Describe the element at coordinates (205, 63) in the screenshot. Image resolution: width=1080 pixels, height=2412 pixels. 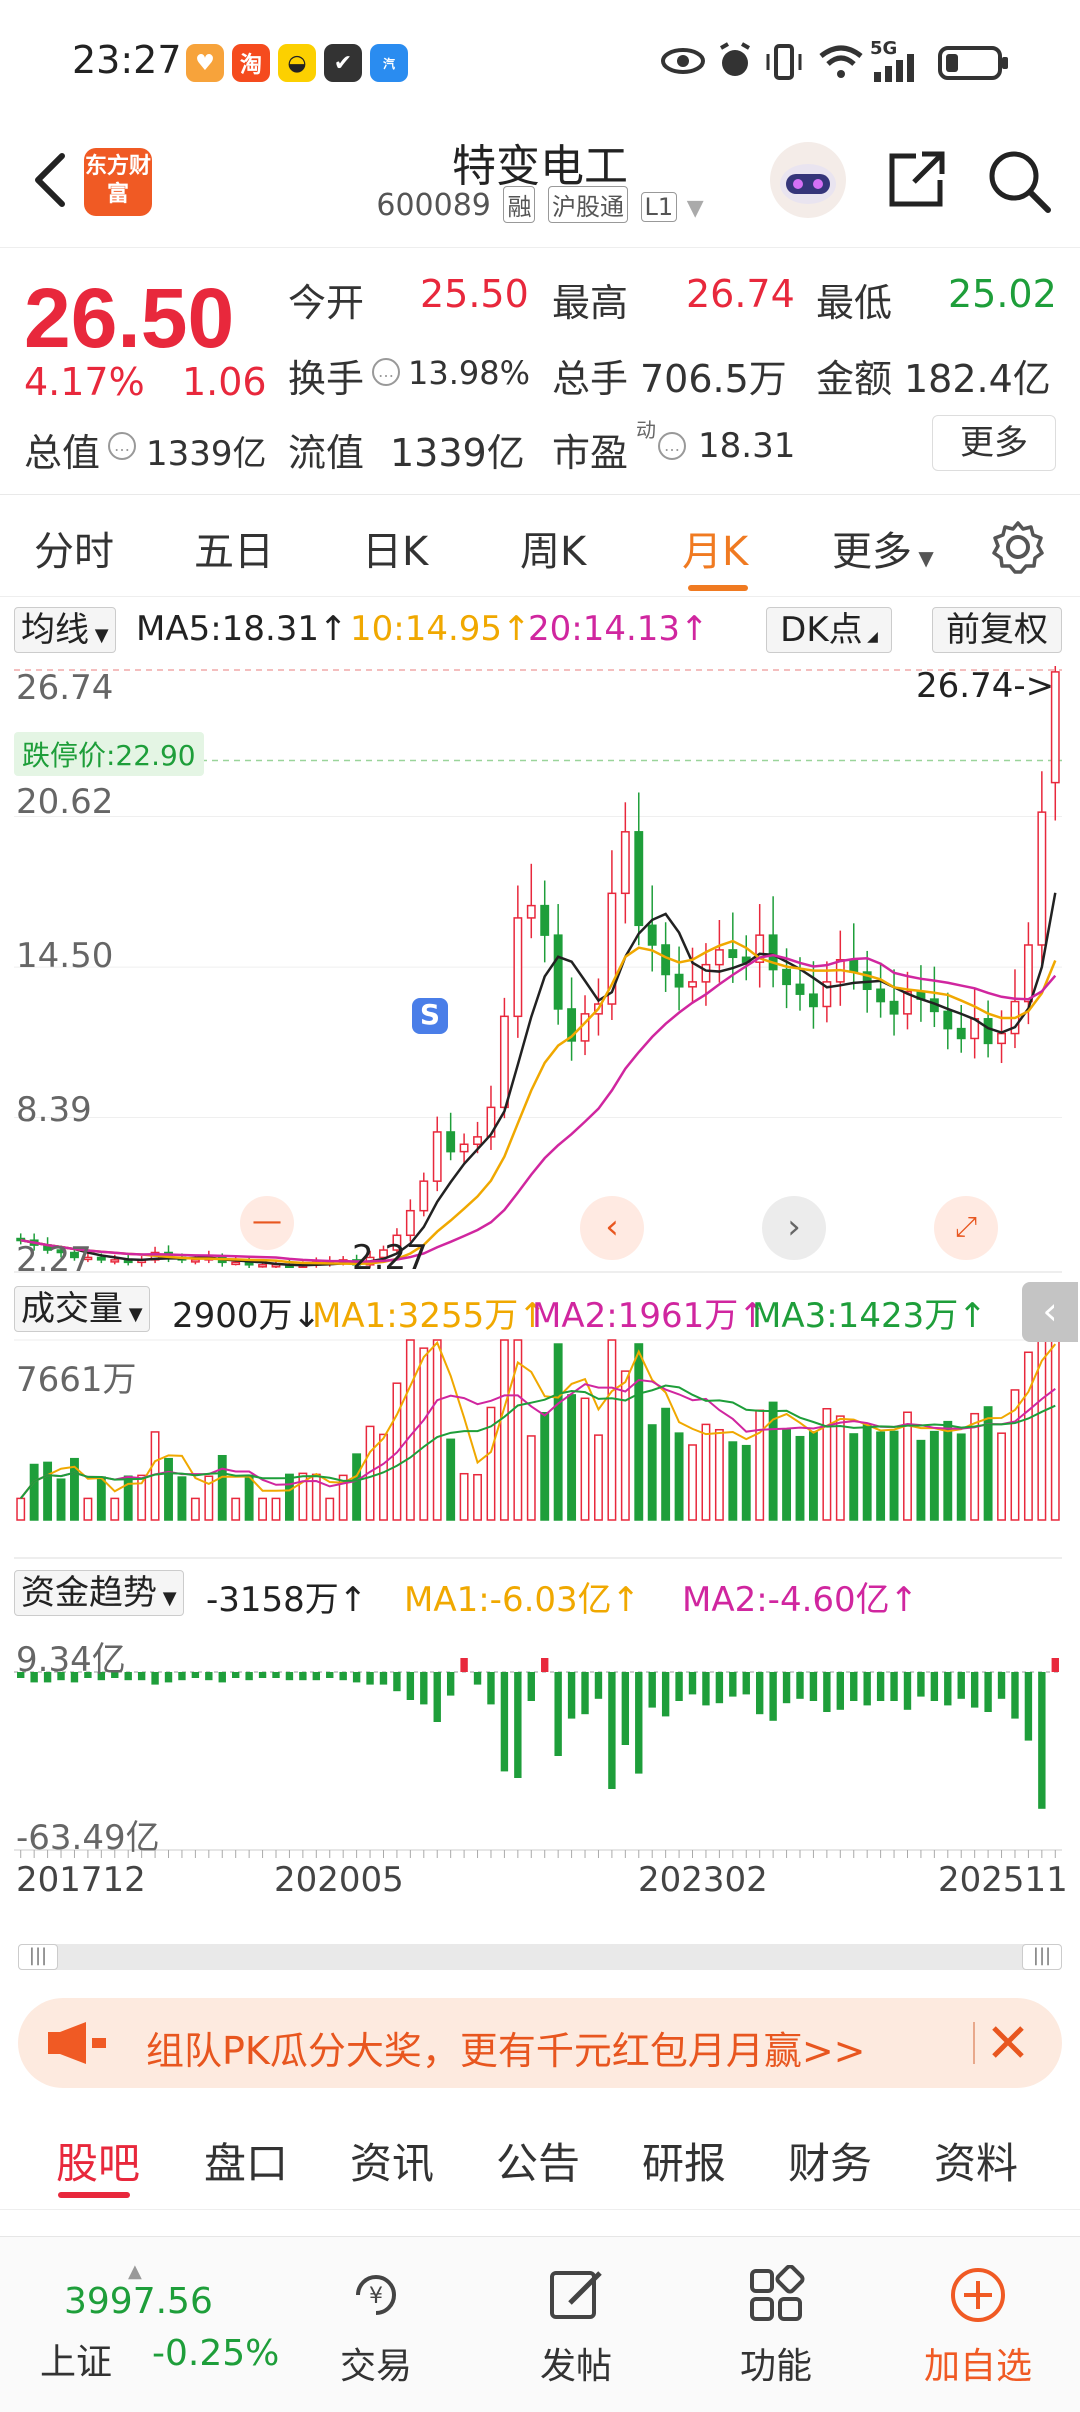
I see `heart-app-icon: ♥` at that location.